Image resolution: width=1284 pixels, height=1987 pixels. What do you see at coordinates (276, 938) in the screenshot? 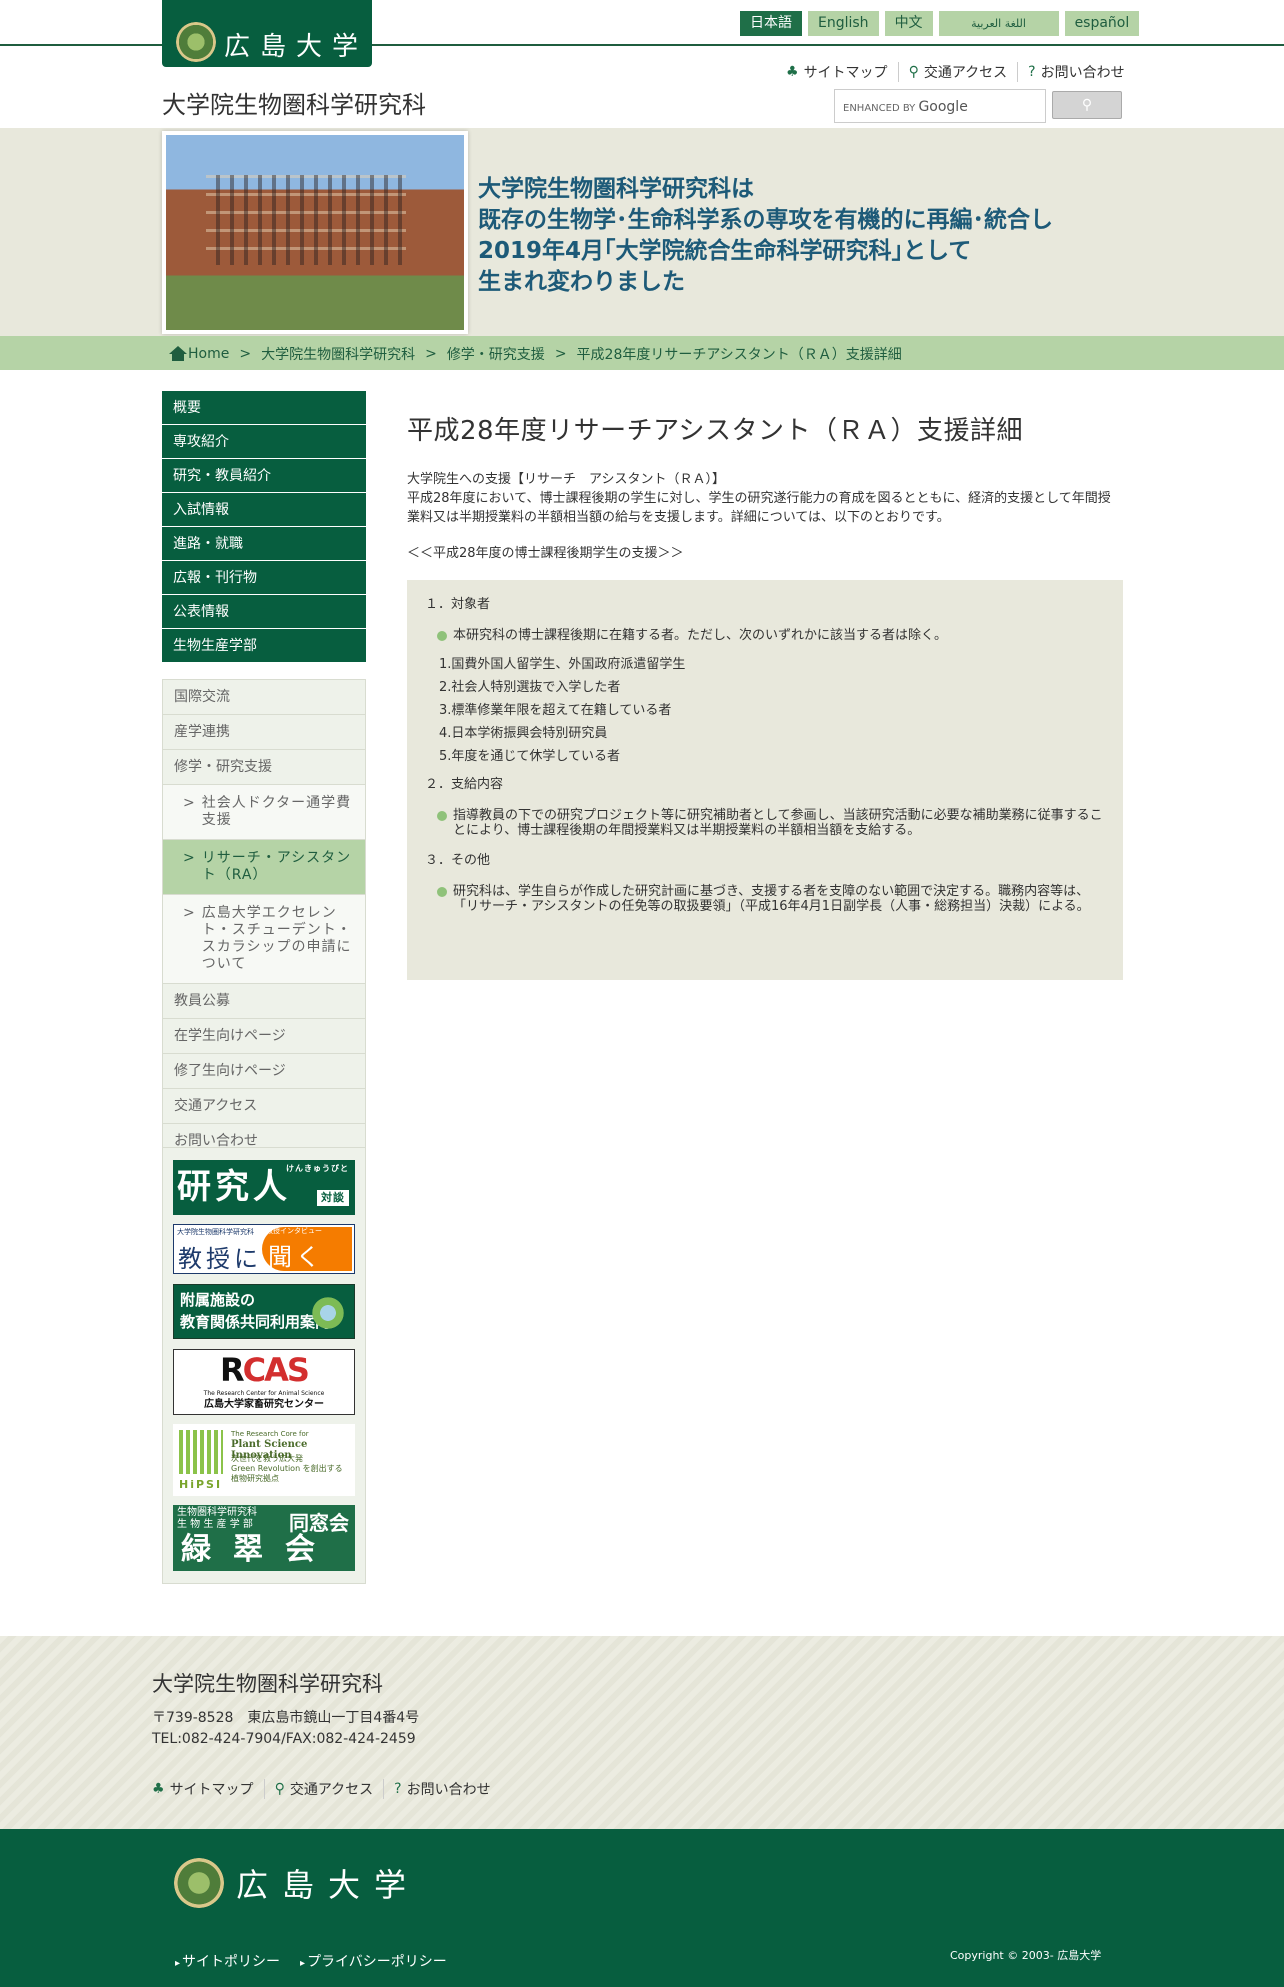
I see `sidebar-child-label: 広島大学エクセレント・スチューデント・スカラシップの申請について` at bounding box center [276, 938].